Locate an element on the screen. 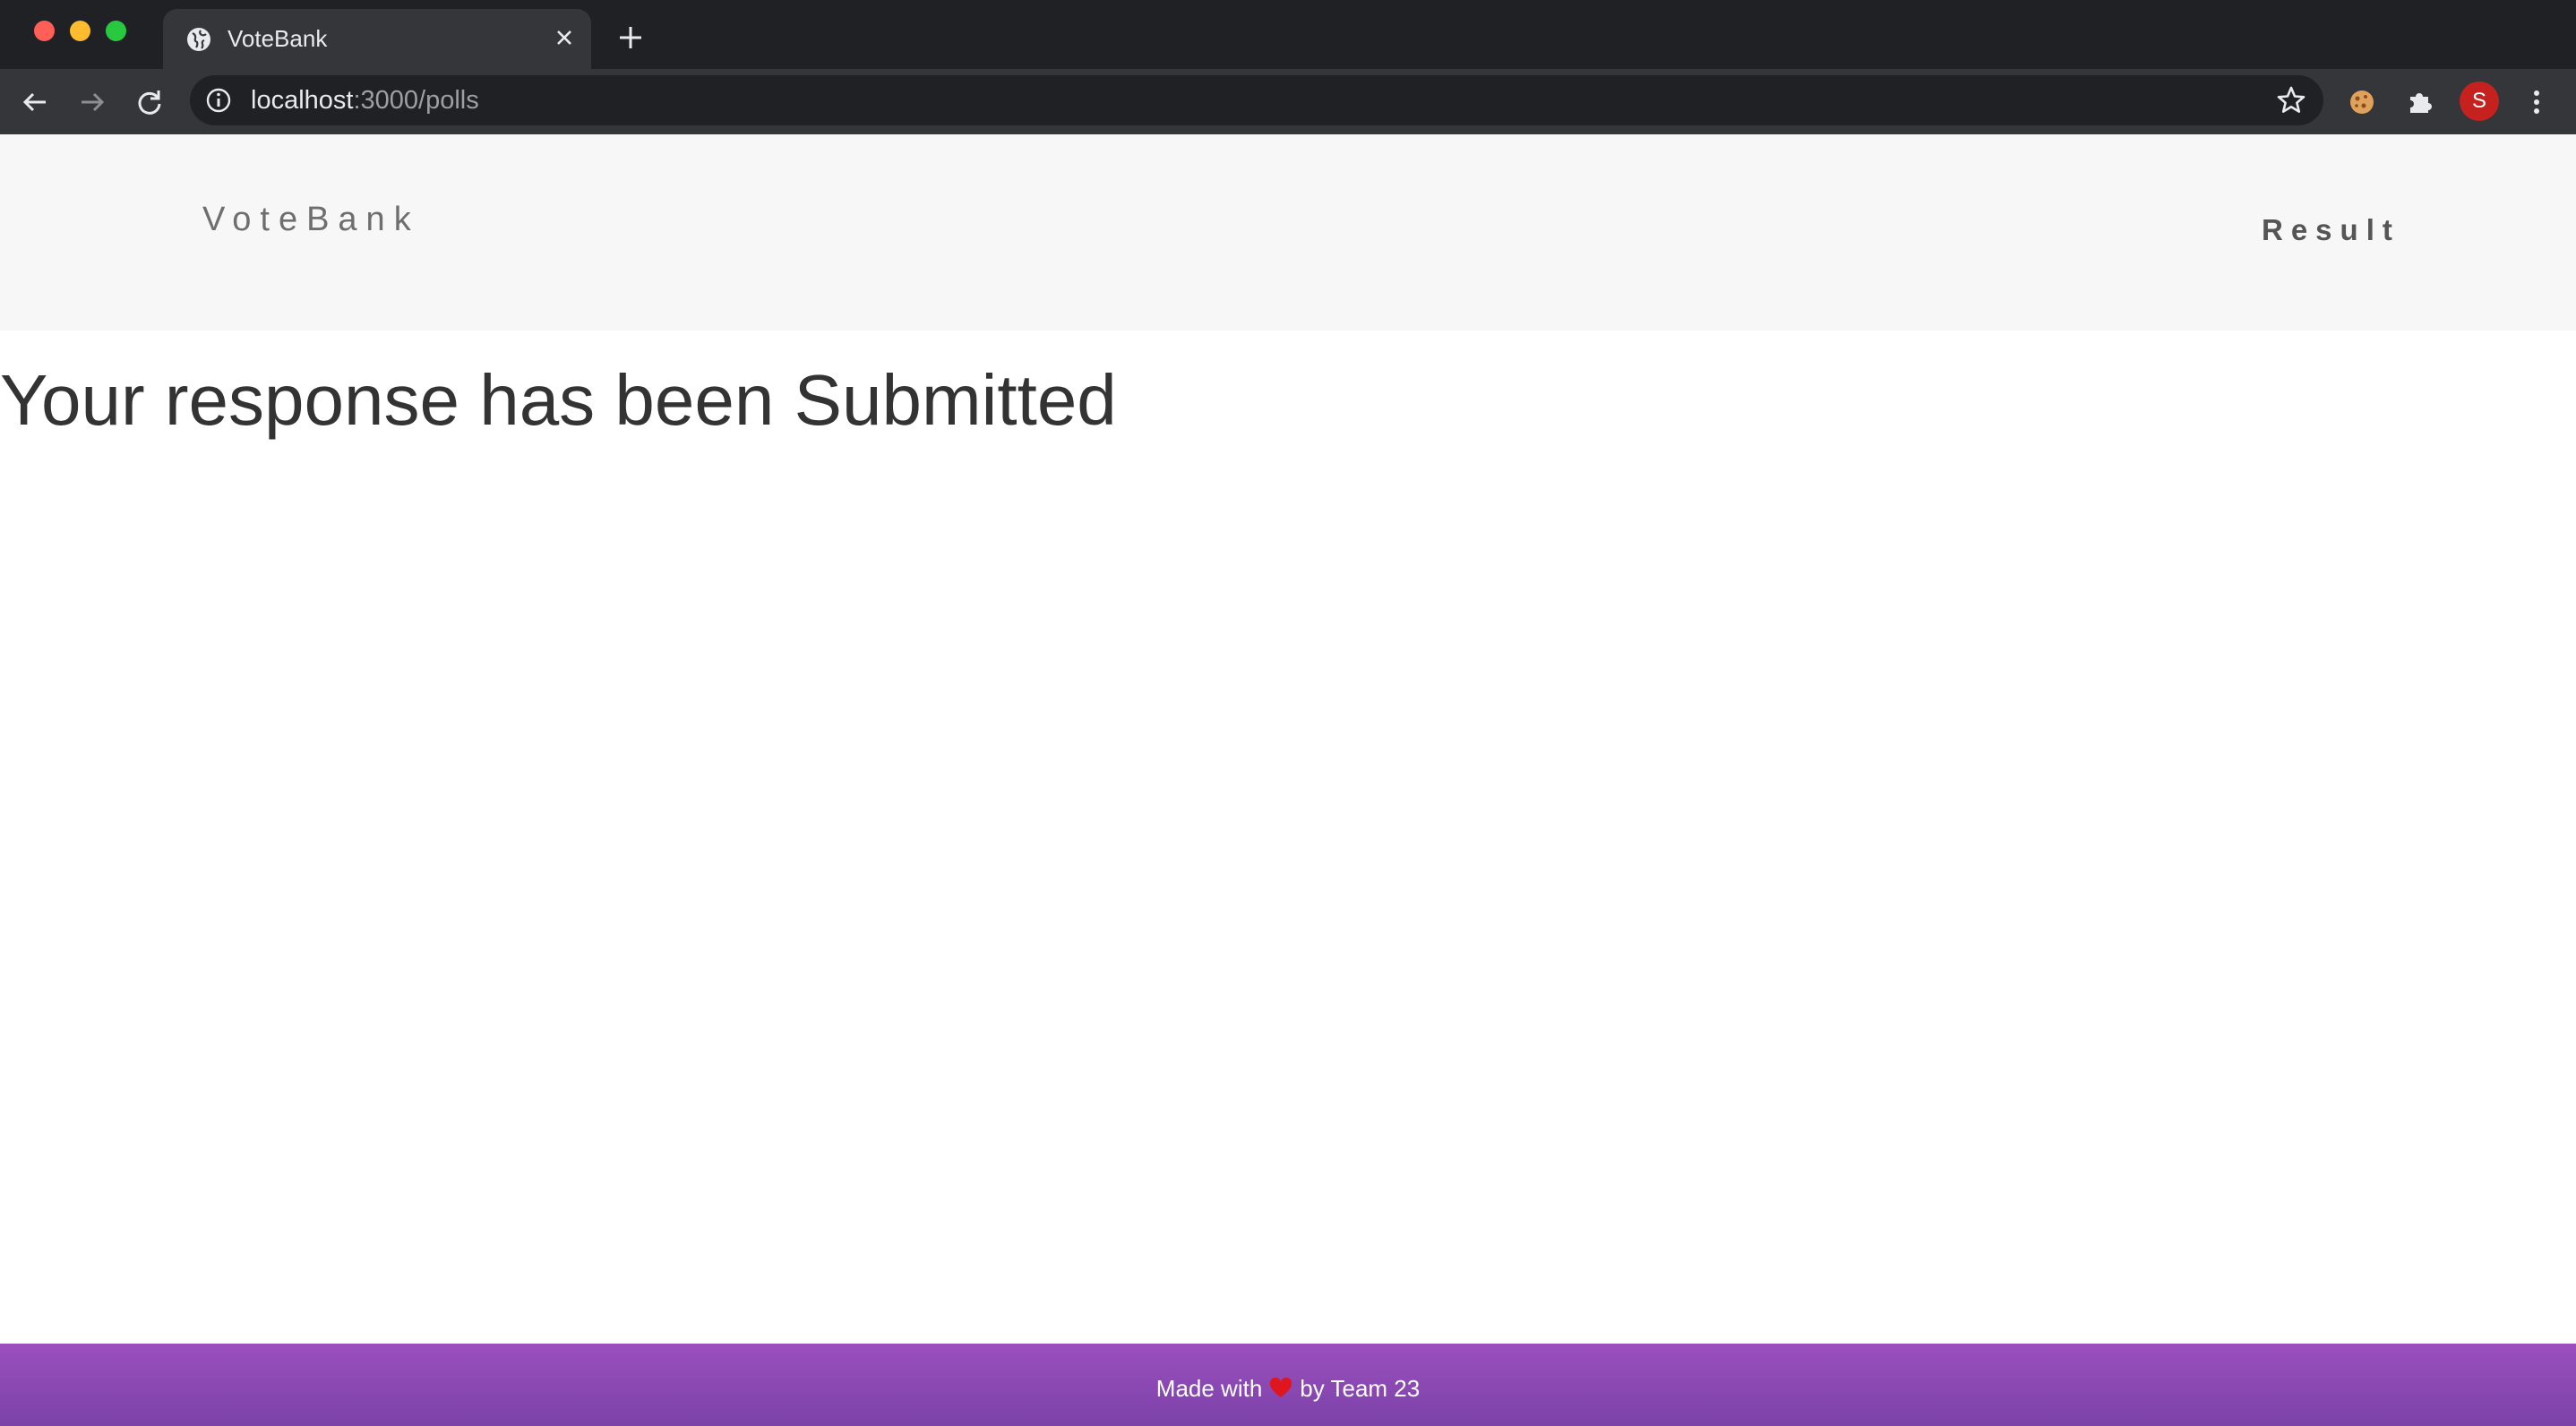  maximize-window-button is located at coordinates (116, 31).